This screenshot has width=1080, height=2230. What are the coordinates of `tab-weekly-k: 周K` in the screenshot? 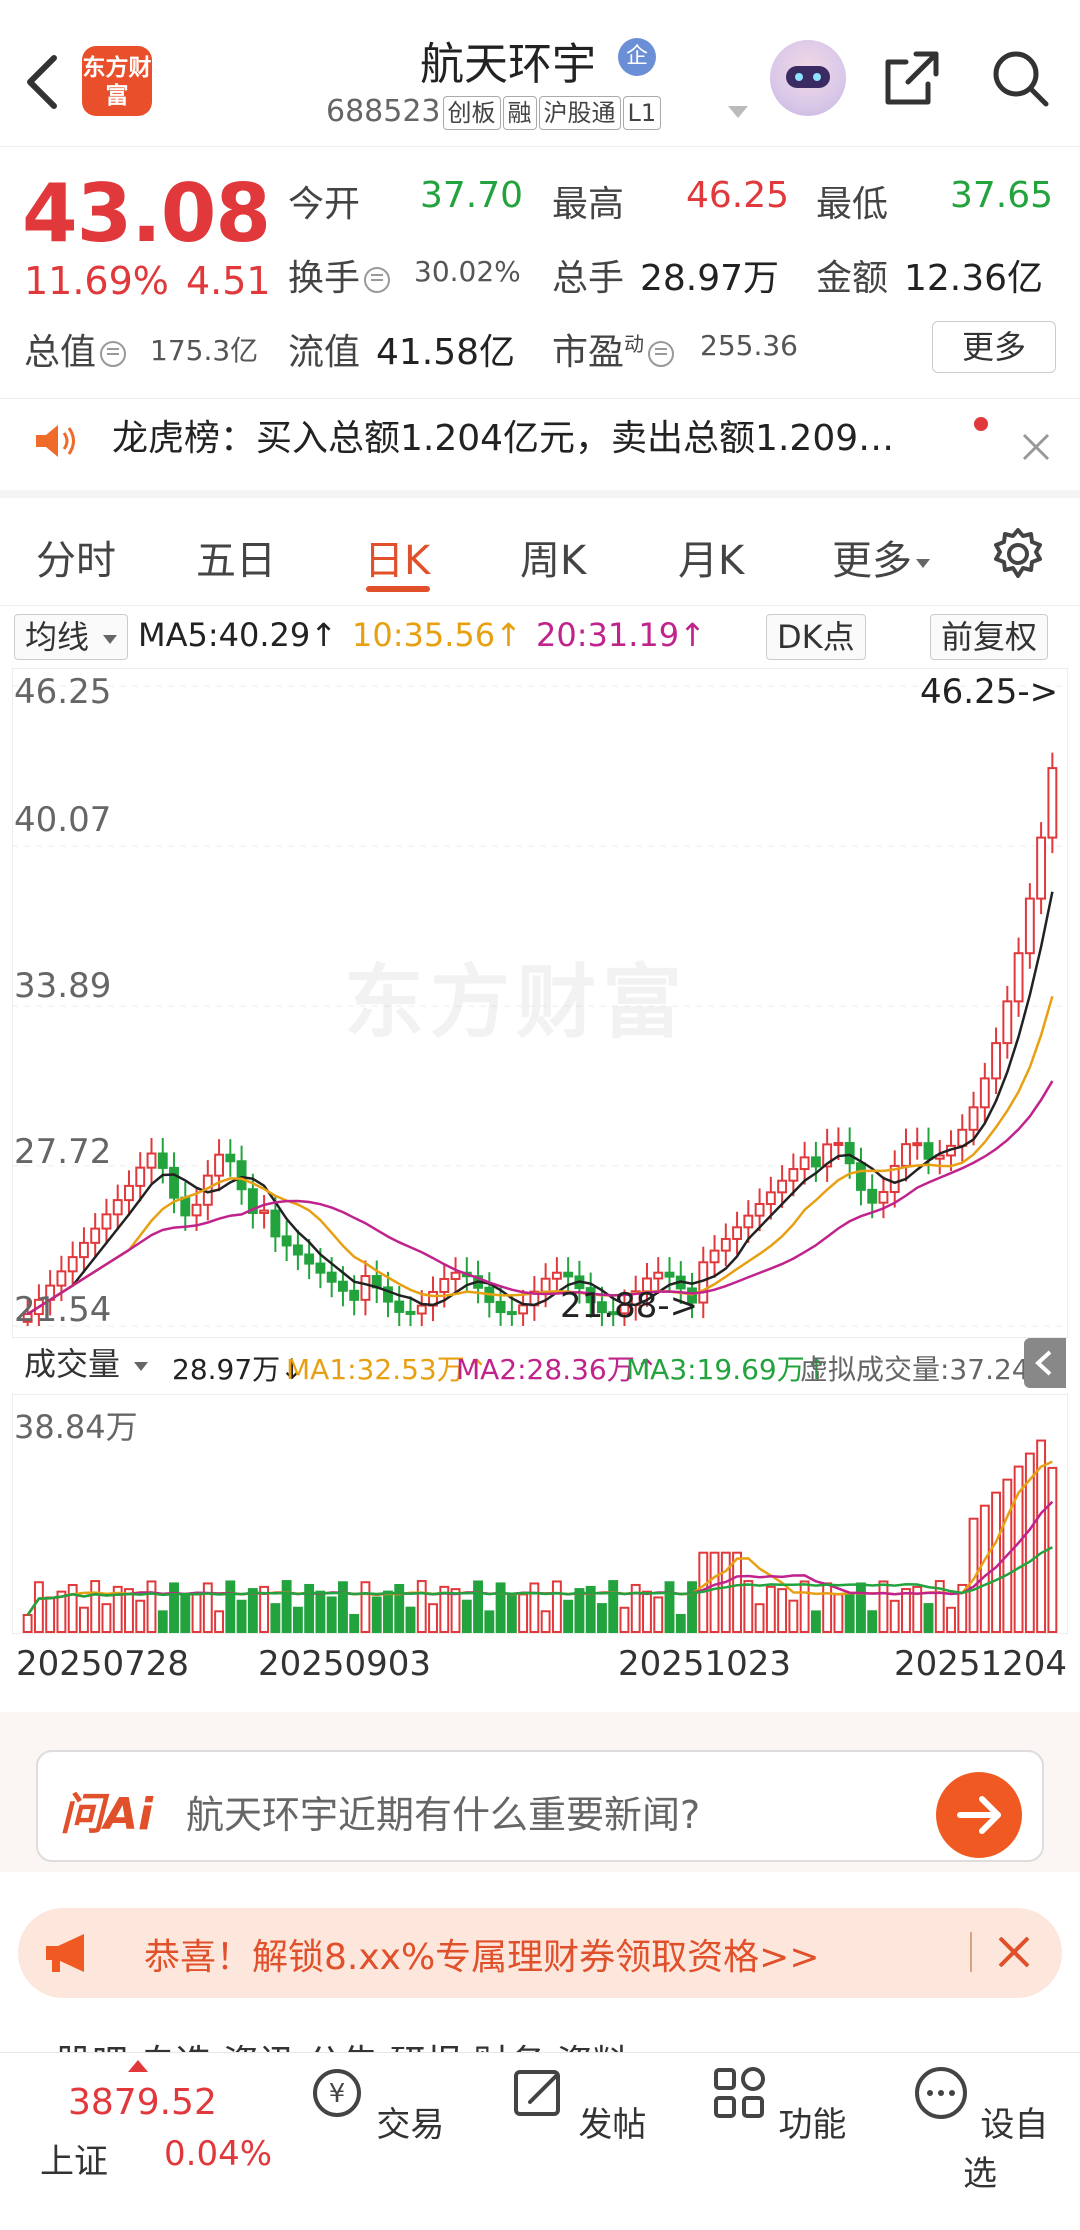 It's located at (553, 557).